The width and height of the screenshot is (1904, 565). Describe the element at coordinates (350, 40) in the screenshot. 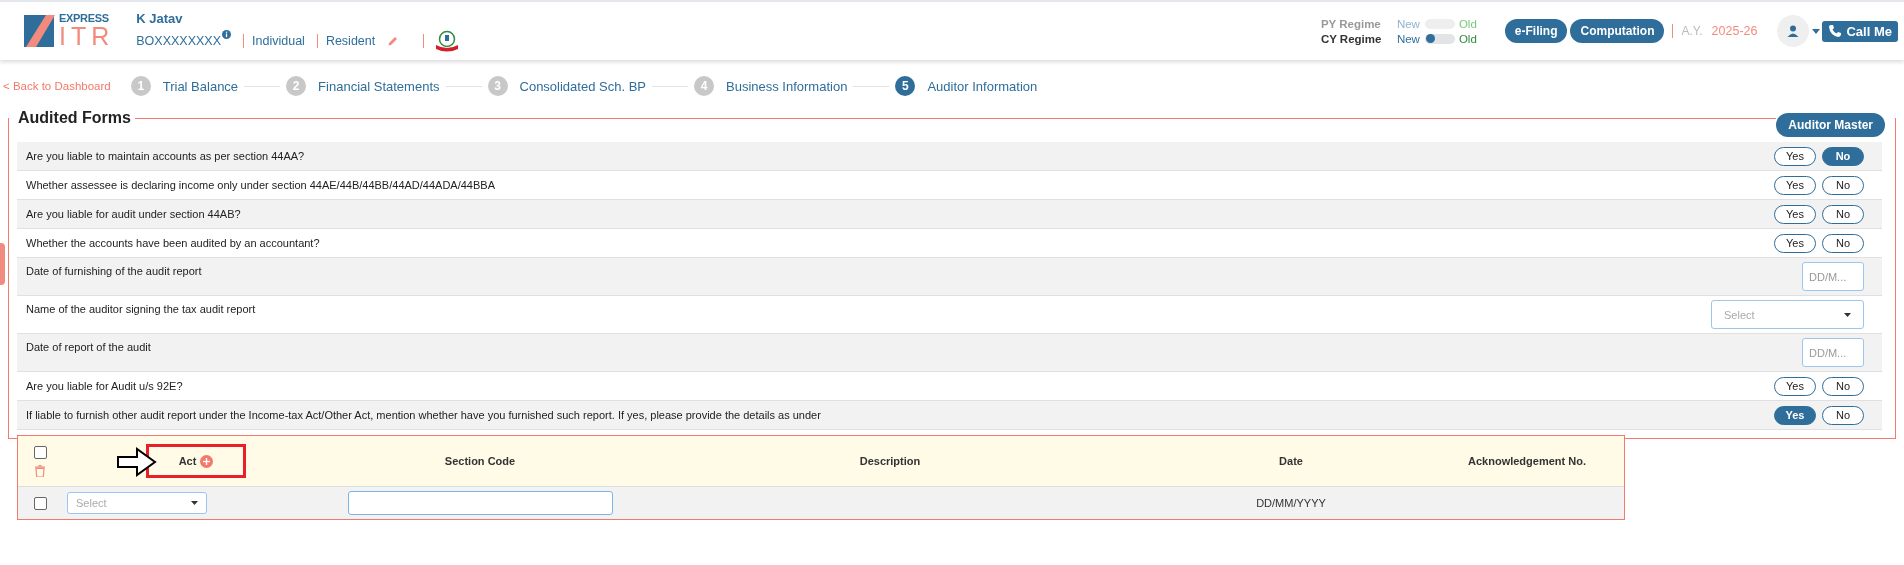

I see `residency-status: Resident` at that location.